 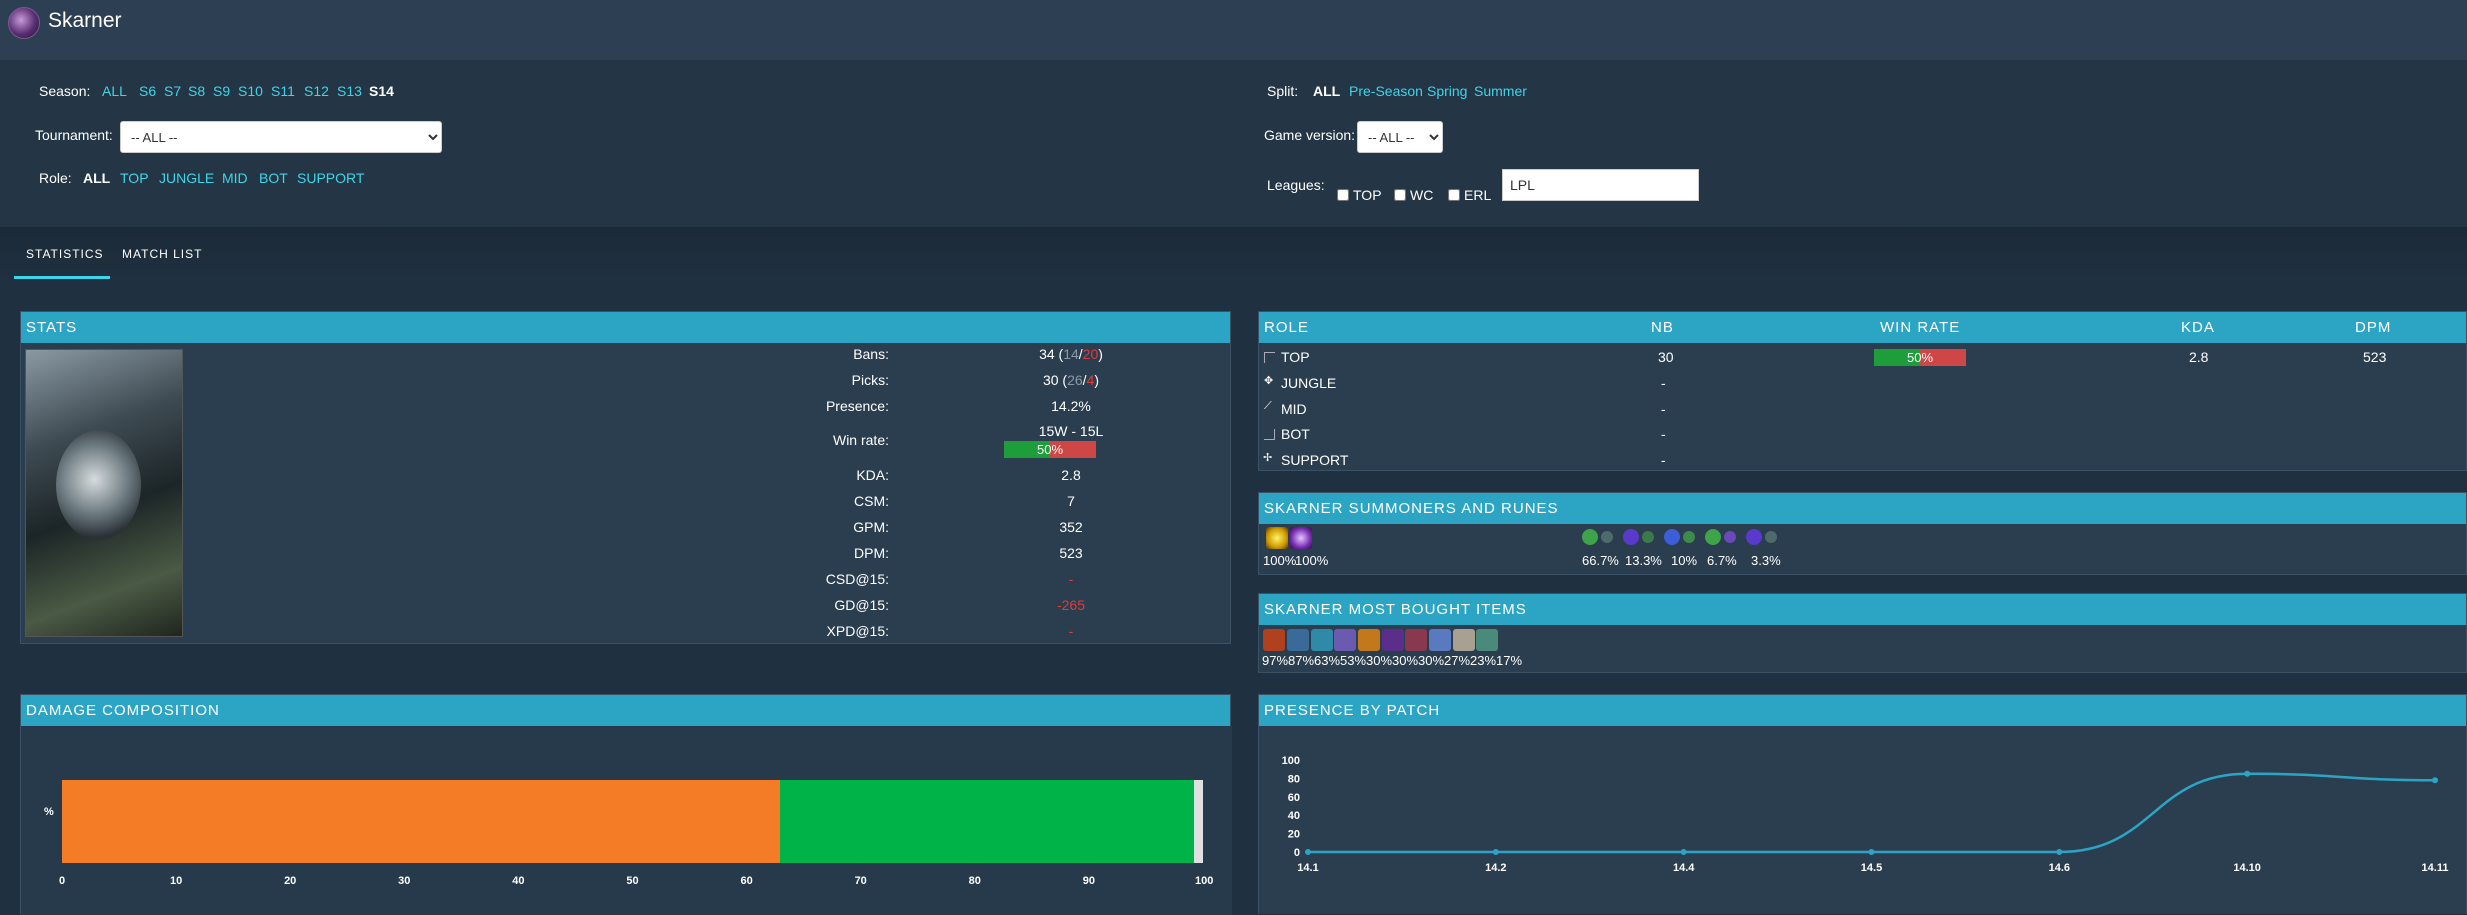 I want to click on league-checkbox-erl: ERL, so click(x=1469, y=195).